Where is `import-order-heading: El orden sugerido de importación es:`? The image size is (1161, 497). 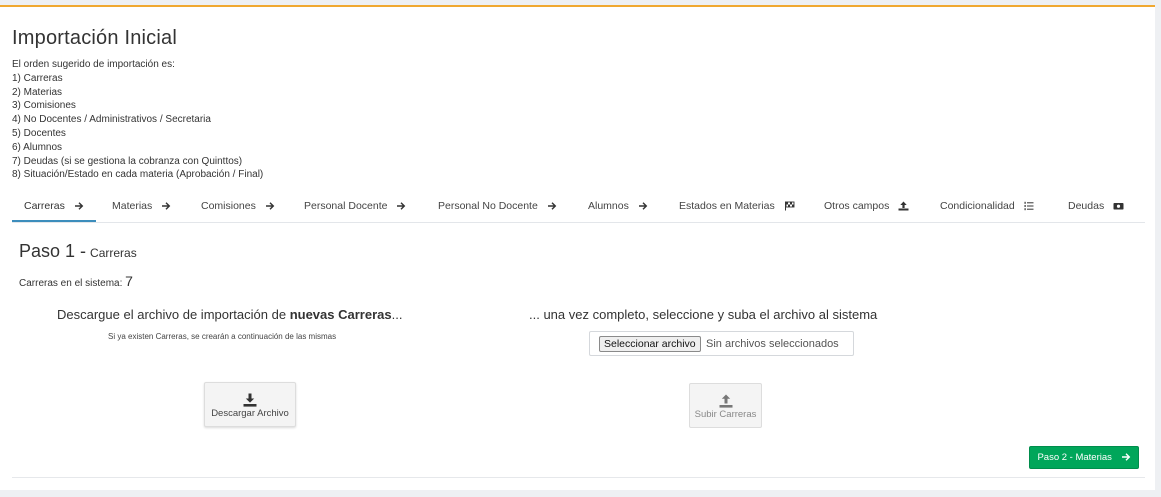 import-order-heading: El orden sugerido de importación es: is located at coordinates (93, 64).